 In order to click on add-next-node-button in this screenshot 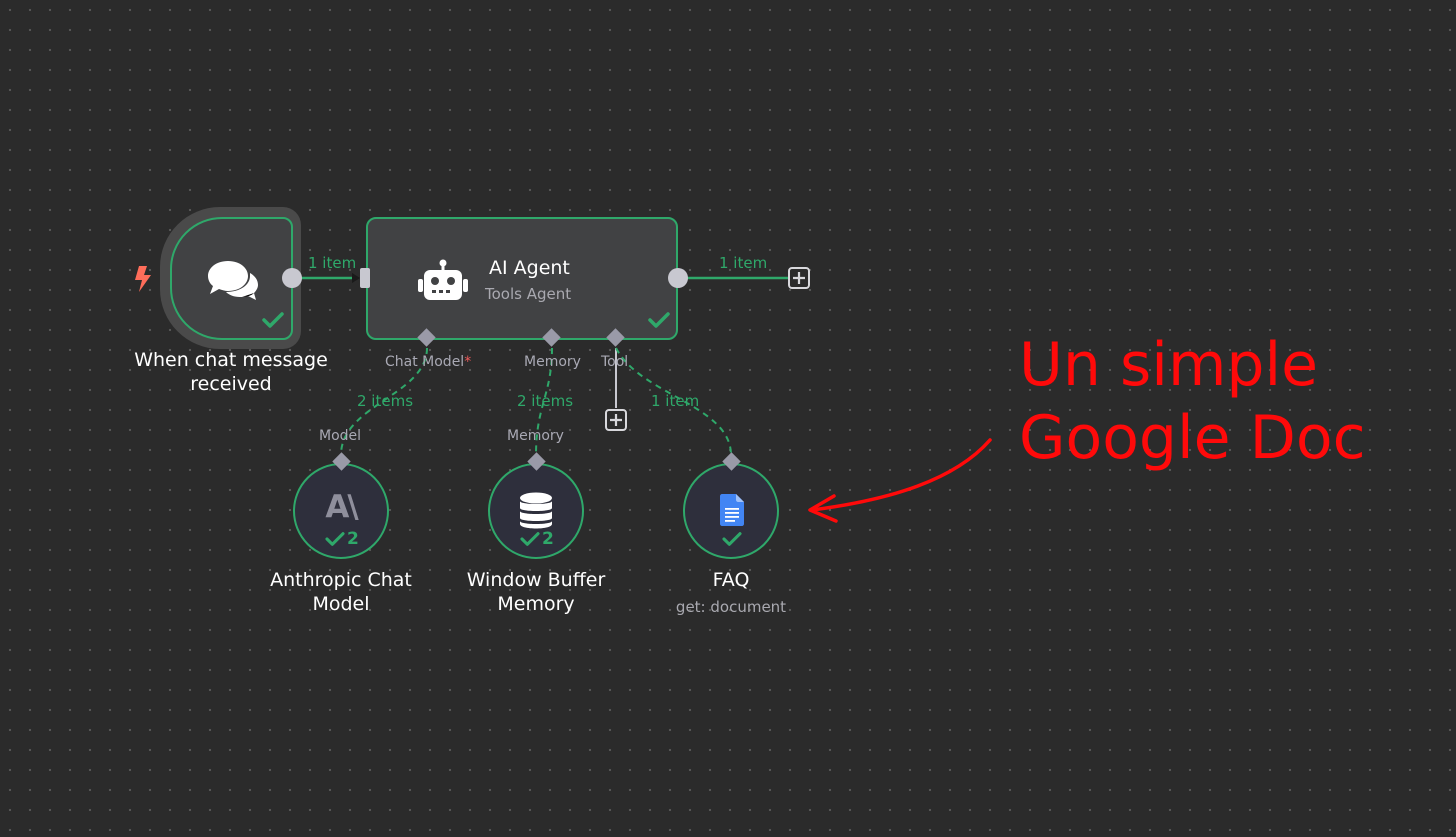, I will do `click(799, 278)`.